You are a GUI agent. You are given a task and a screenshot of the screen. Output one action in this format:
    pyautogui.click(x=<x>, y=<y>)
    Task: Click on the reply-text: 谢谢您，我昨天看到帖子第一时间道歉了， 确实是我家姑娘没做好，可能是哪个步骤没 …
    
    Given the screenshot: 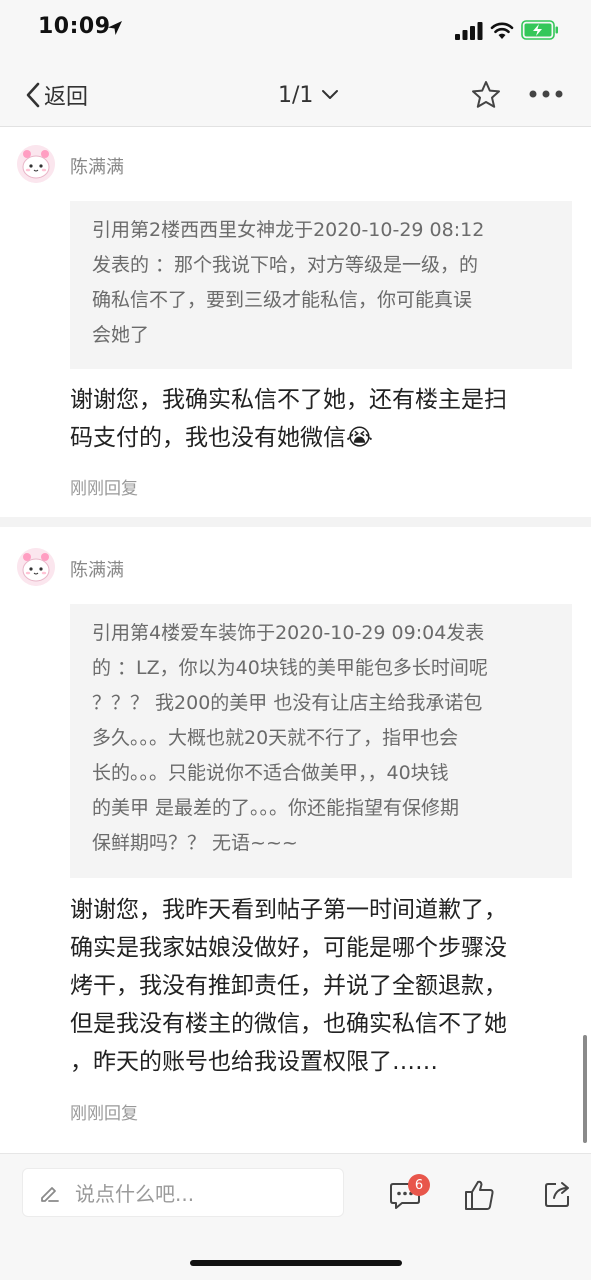 What is the action you would take?
    pyautogui.click(x=322, y=986)
    